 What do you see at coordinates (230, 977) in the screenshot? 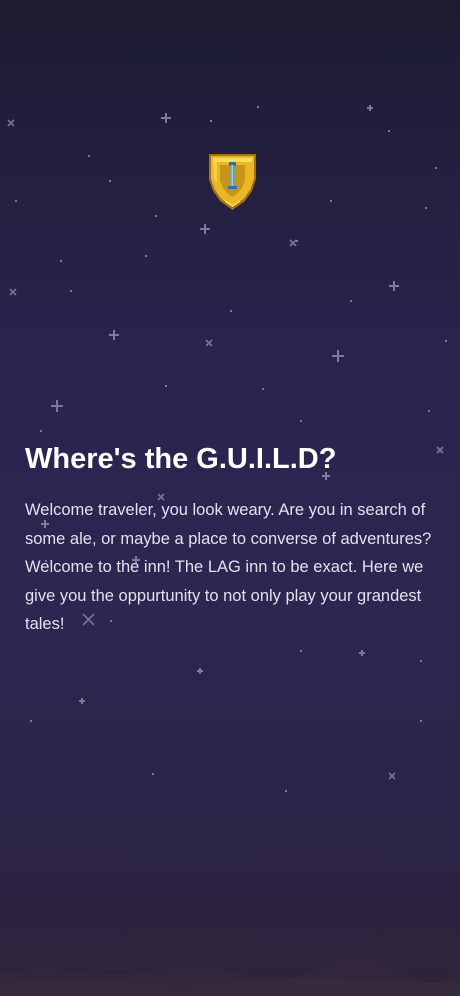
I see `horizon-silhouette` at bounding box center [230, 977].